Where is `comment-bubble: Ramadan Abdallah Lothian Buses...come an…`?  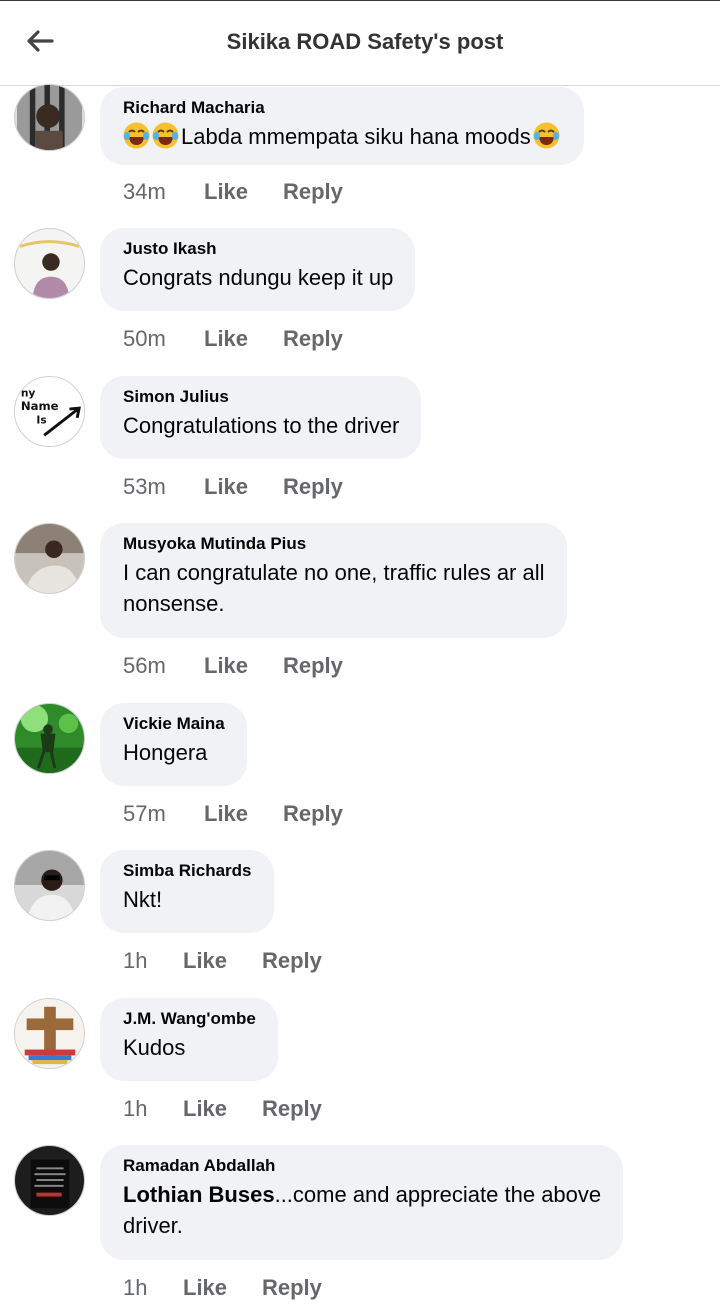
comment-bubble: Ramadan Abdallah Lothian Buses...come an… is located at coordinates (362, 1202).